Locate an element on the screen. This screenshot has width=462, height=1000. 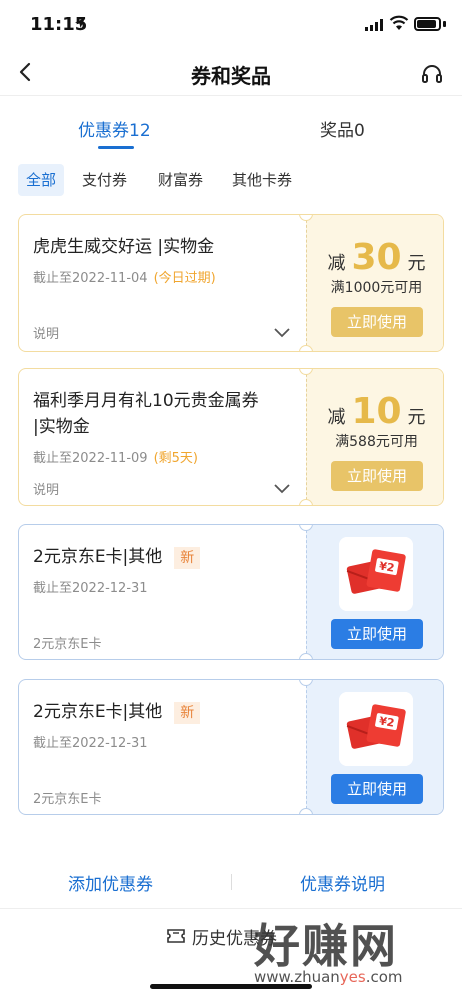
amount-value: 10 is located at coordinates (376, 411).